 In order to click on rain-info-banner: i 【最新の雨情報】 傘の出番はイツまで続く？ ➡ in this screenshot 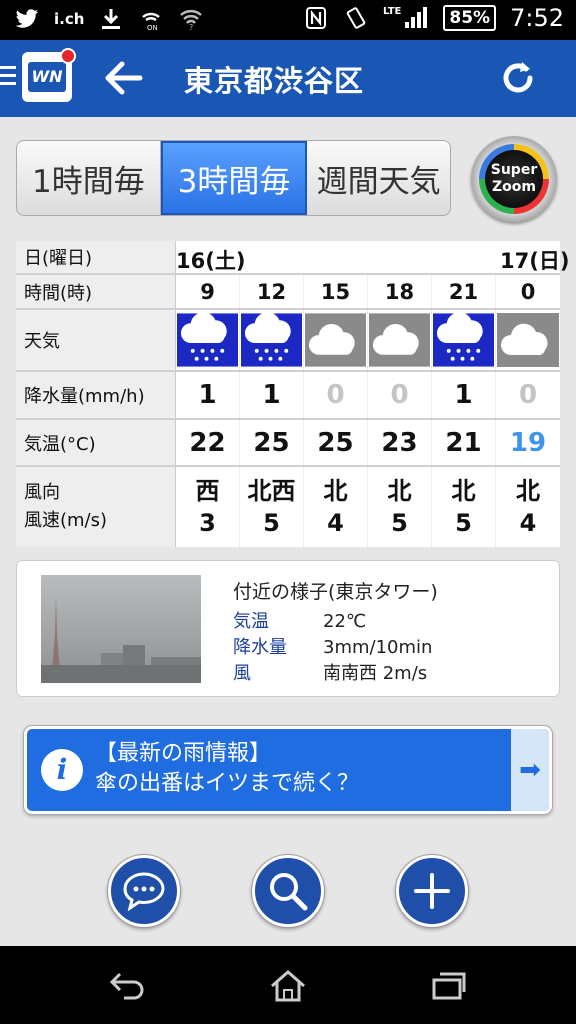, I will do `click(288, 770)`.